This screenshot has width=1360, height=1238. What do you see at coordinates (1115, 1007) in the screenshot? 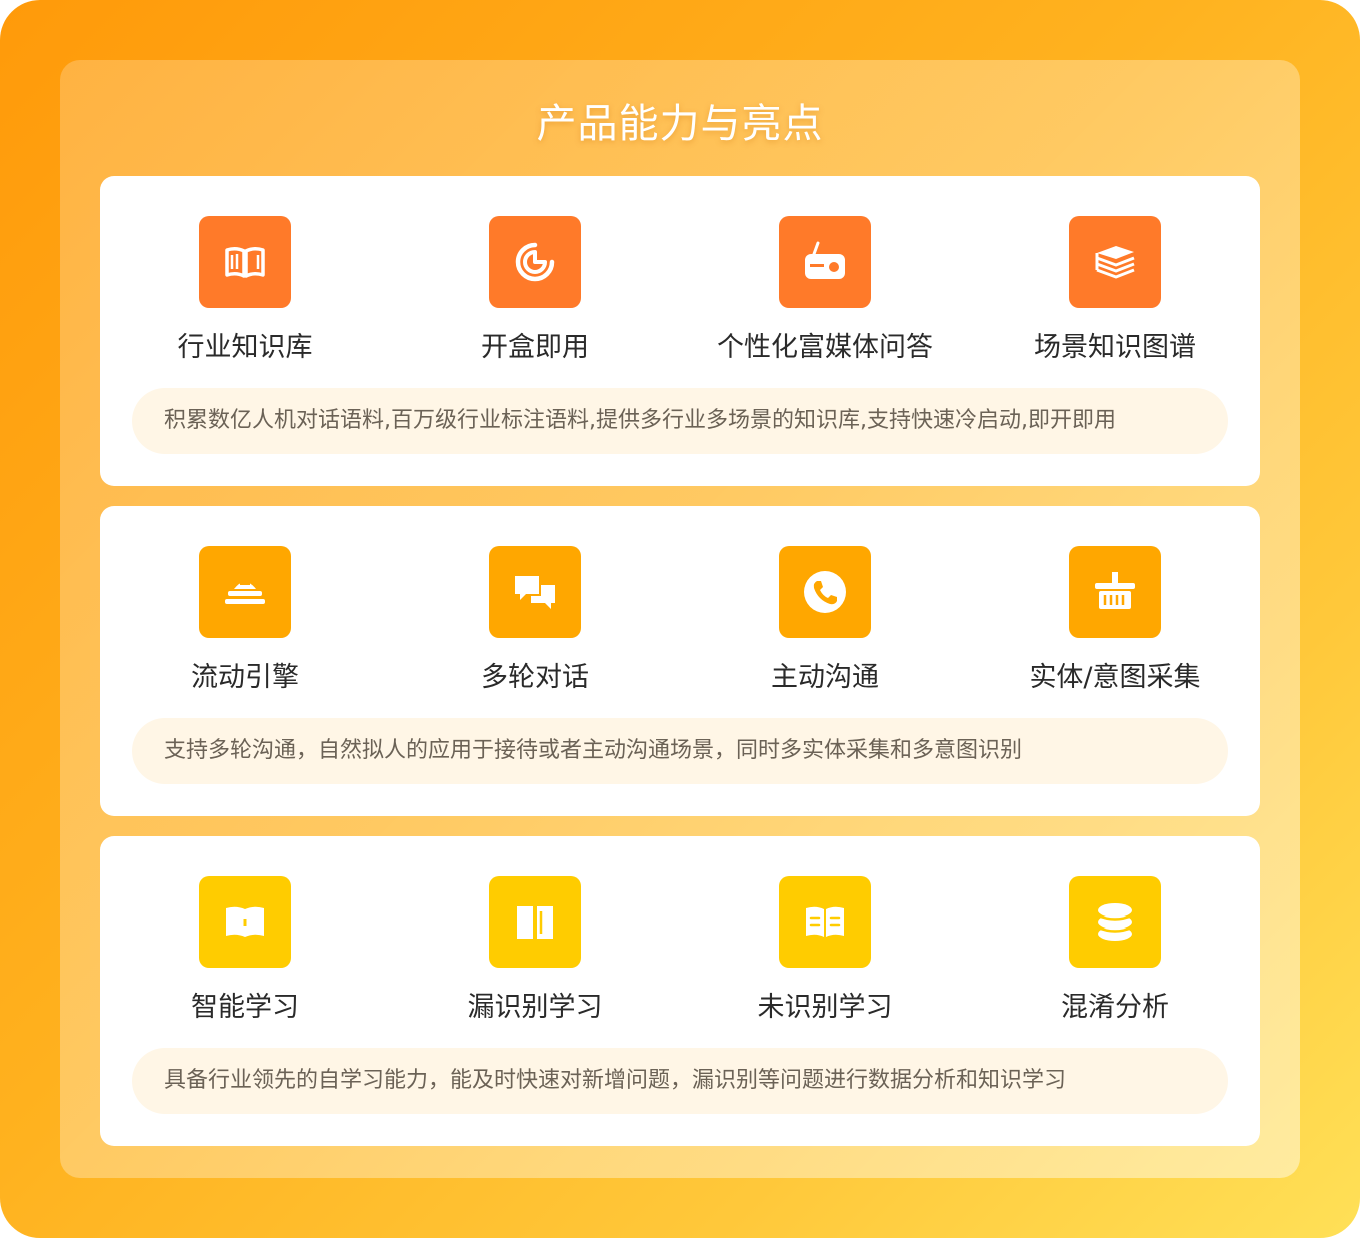
I see `feature-label: 混淆分析` at bounding box center [1115, 1007].